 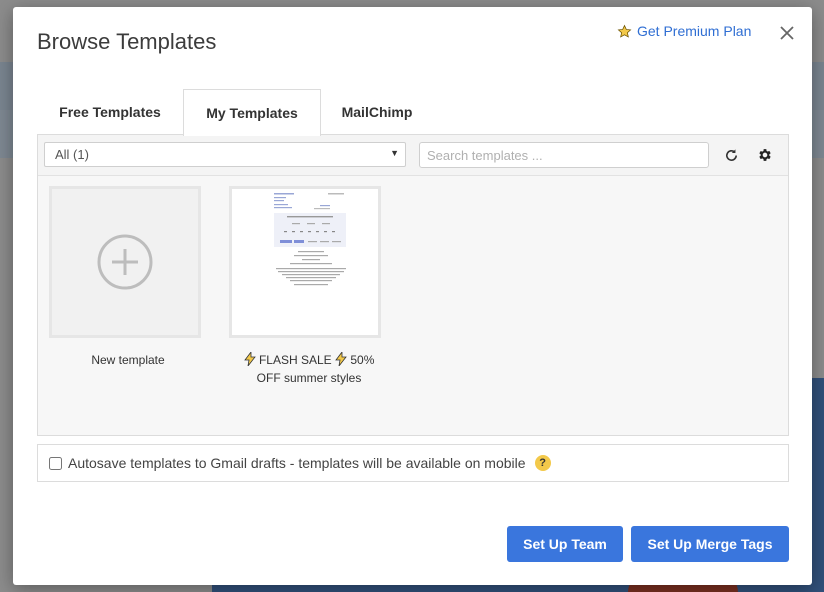 I want to click on get-premium-link: Get Premium Plan, so click(x=684, y=31).